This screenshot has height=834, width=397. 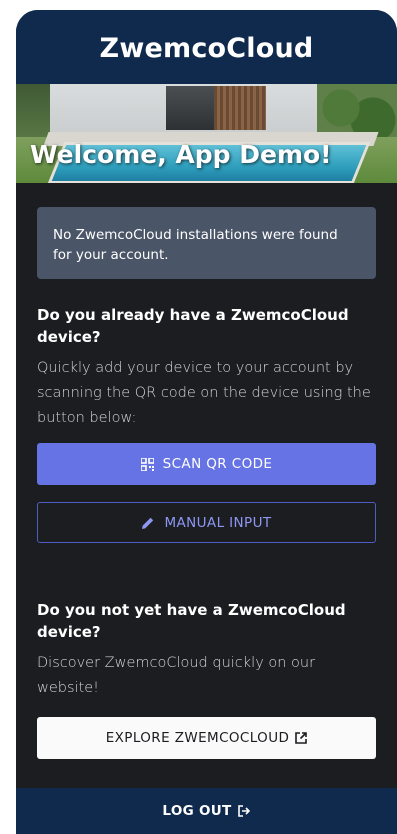 I want to click on scan-qr-label: SCAN QR CODE, so click(x=217, y=464).